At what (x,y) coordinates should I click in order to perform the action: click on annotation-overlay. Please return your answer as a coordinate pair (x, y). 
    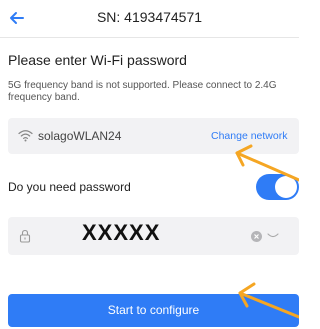
    Looking at the image, I should click on (267, 231).